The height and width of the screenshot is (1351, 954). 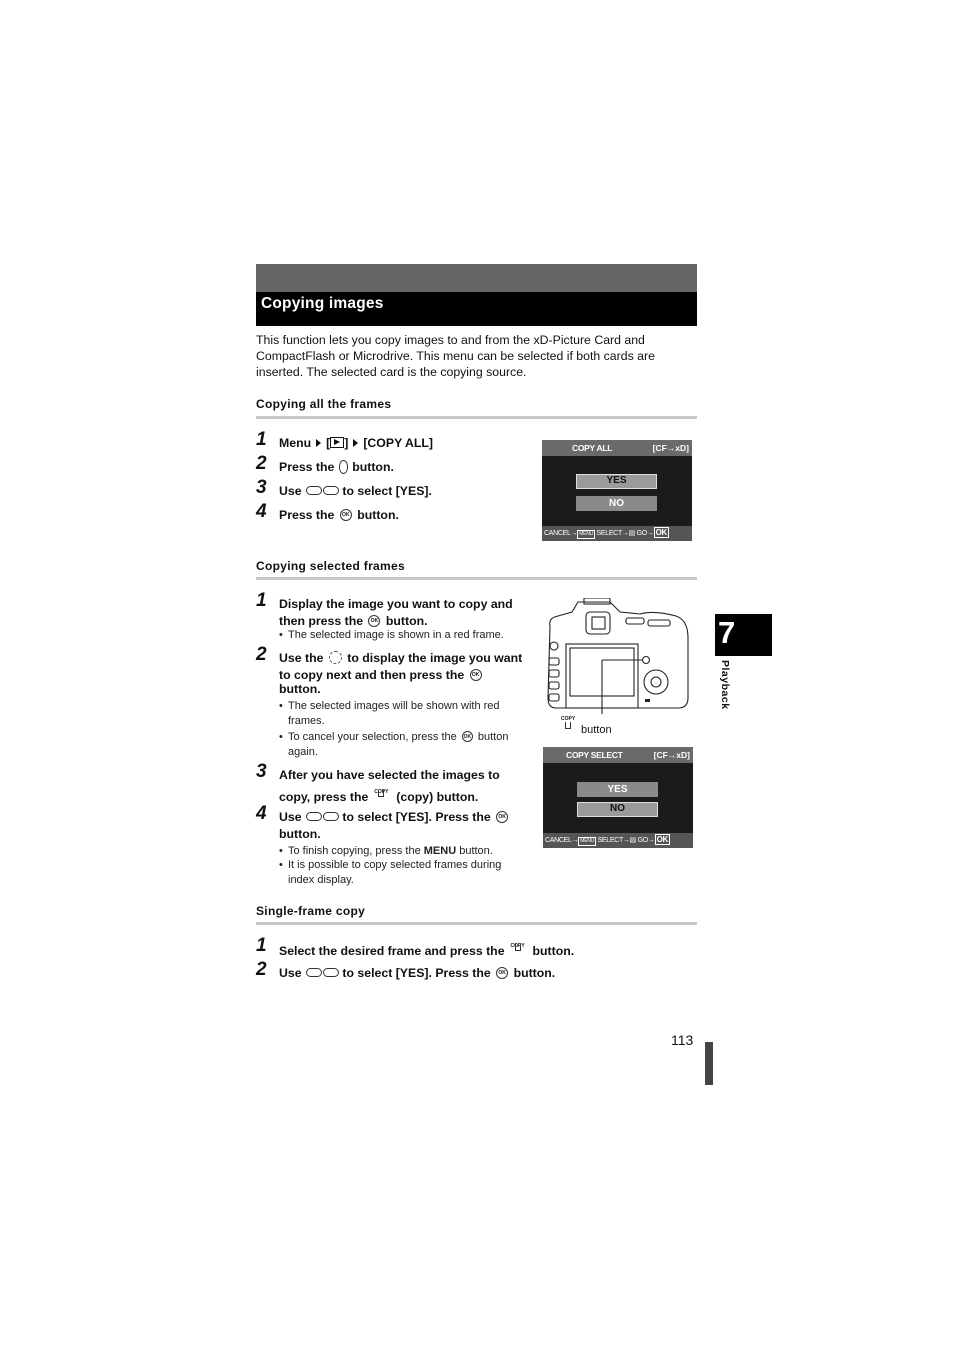 What do you see at coordinates (389, 775) in the screenshot?
I see `step-text: After you have selected the images to` at bounding box center [389, 775].